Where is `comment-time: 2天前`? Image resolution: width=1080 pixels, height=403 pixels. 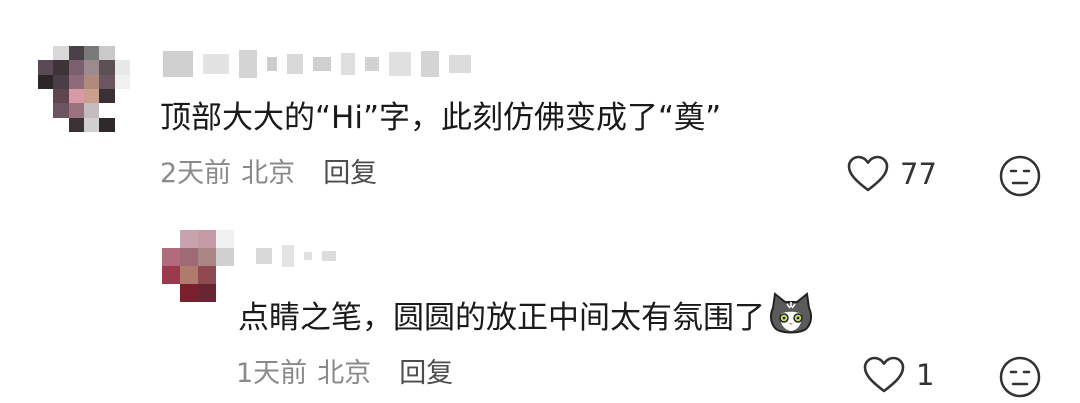 comment-time: 2天前 is located at coordinates (196, 173).